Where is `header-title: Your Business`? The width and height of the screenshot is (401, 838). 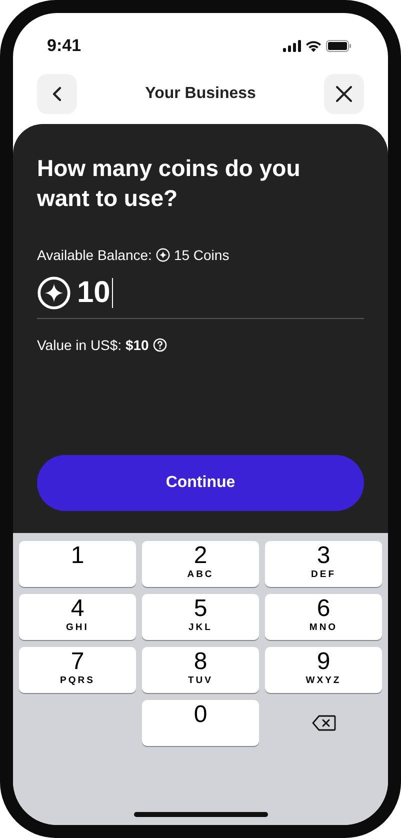
header-title: Your Business is located at coordinates (200, 94).